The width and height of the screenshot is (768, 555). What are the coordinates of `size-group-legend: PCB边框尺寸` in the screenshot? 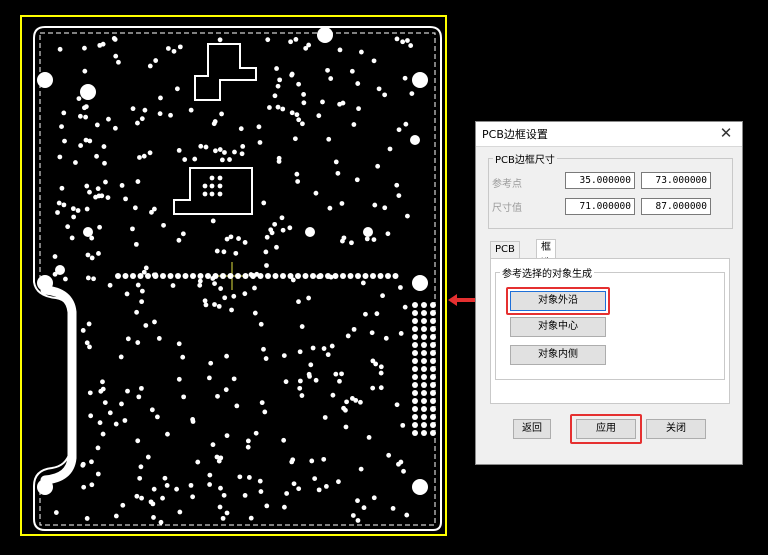 It's located at (525, 160).